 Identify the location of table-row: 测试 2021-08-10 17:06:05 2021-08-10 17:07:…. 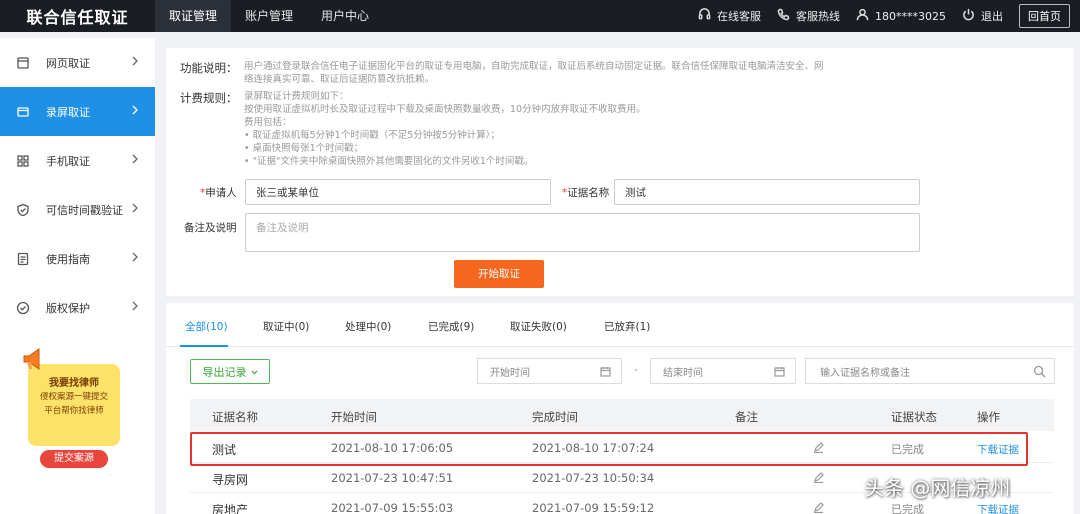
(622, 448).